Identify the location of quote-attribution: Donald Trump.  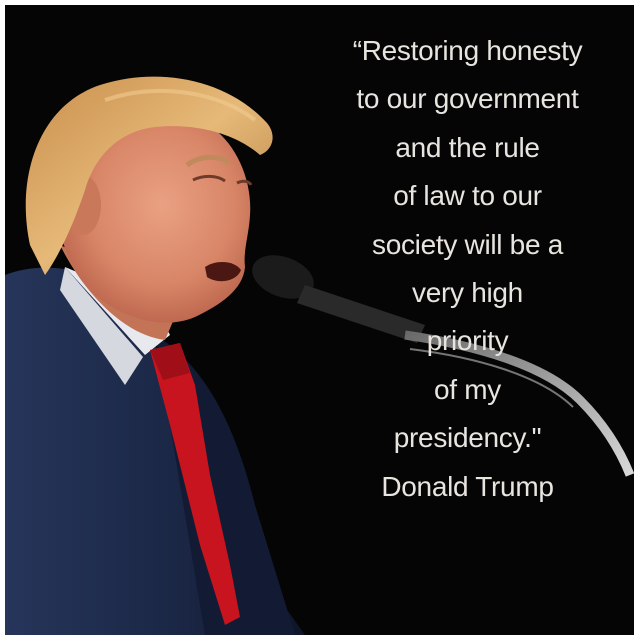
(467, 486).